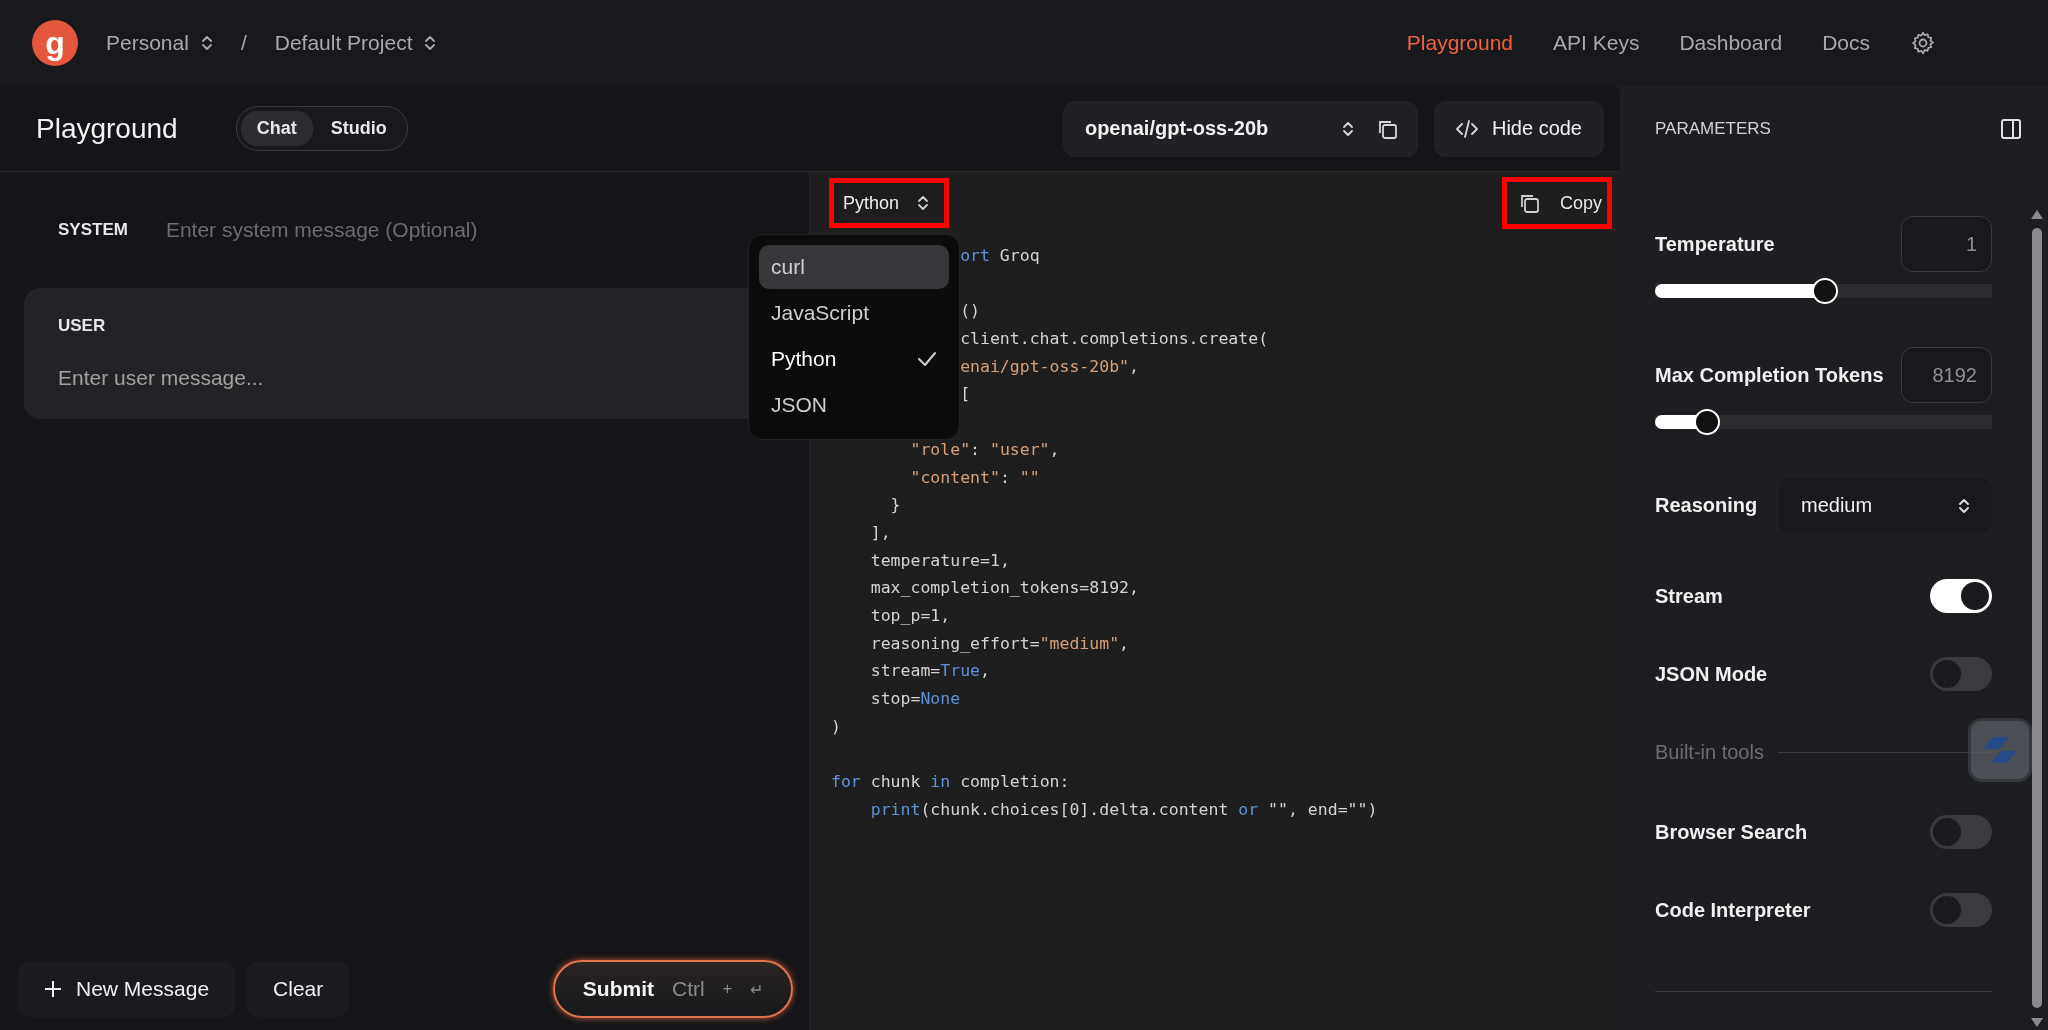  What do you see at coordinates (836, 726) in the screenshot?
I see `code-line: )` at bounding box center [836, 726].